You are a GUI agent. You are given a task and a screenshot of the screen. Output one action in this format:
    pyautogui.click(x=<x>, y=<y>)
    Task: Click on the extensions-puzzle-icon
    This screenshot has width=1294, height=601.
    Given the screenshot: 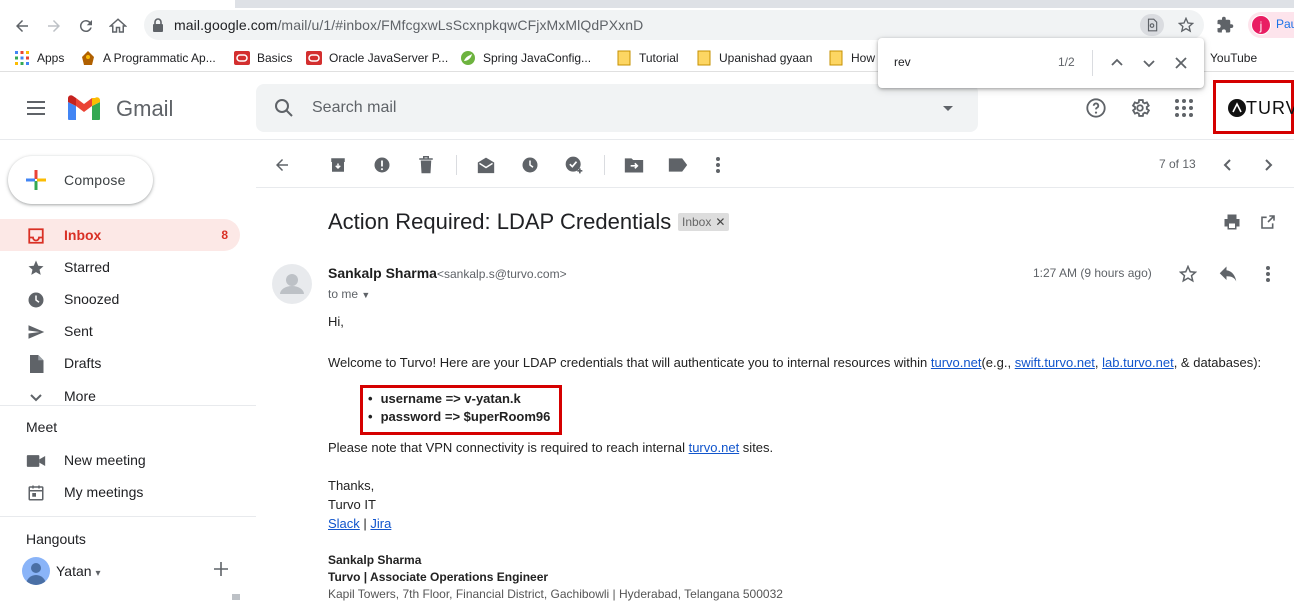 What is the action you would take?
    pyautogui.click(x=1225, y=27)
    